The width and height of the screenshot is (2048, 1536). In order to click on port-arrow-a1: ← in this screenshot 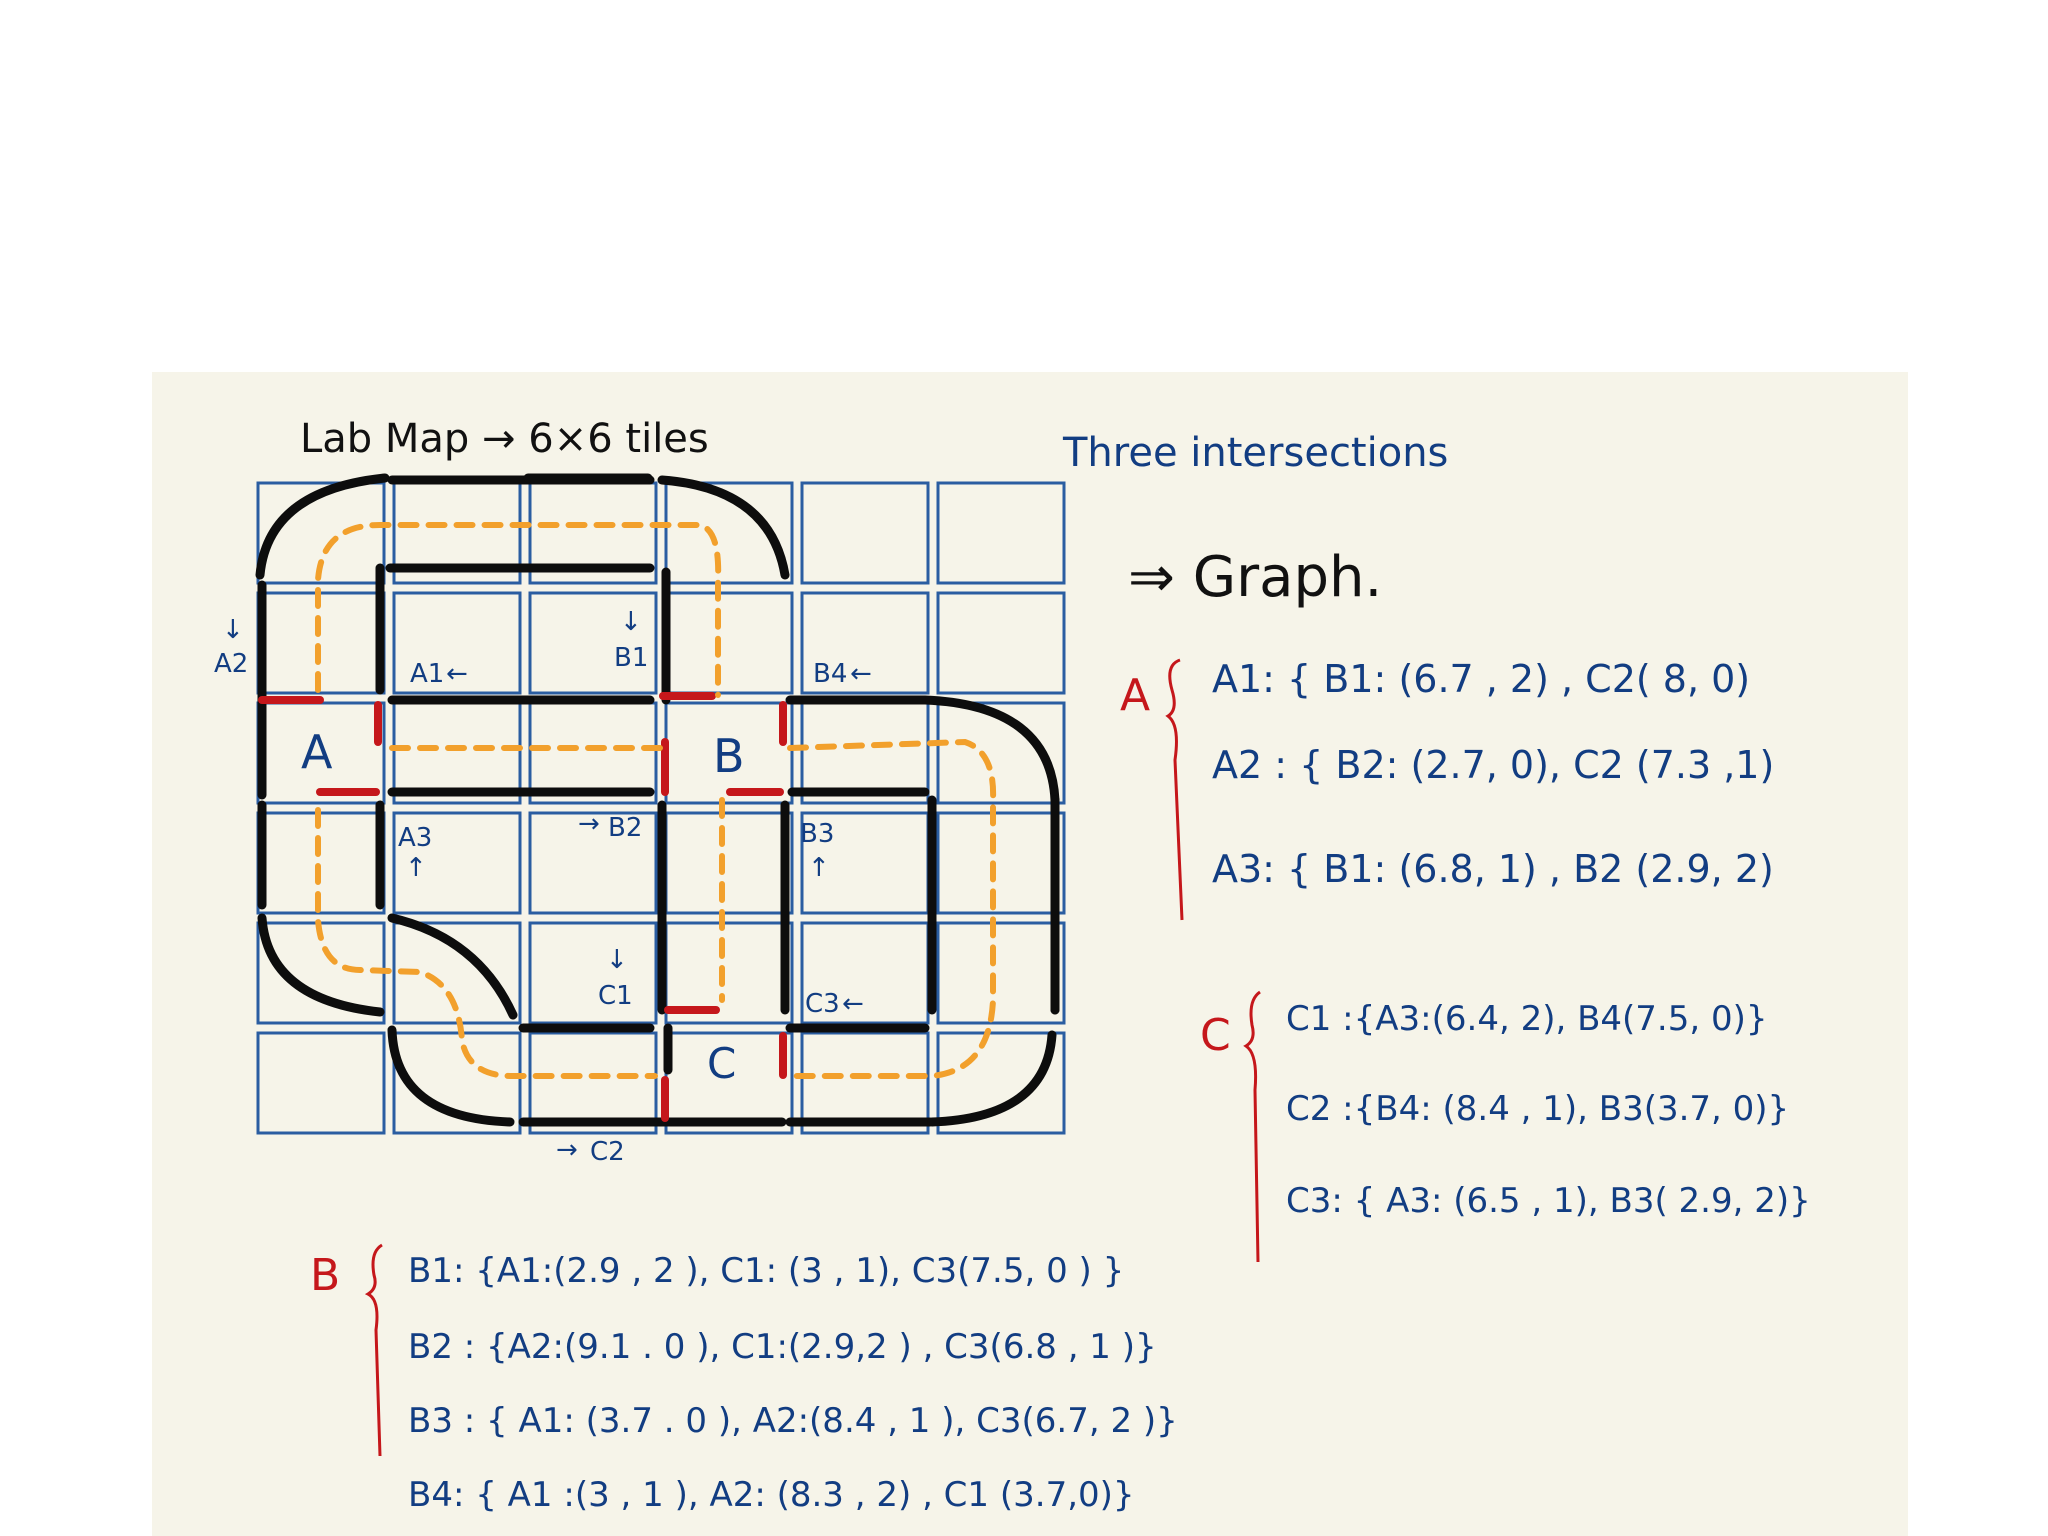, I will do `click(457, 674)`.